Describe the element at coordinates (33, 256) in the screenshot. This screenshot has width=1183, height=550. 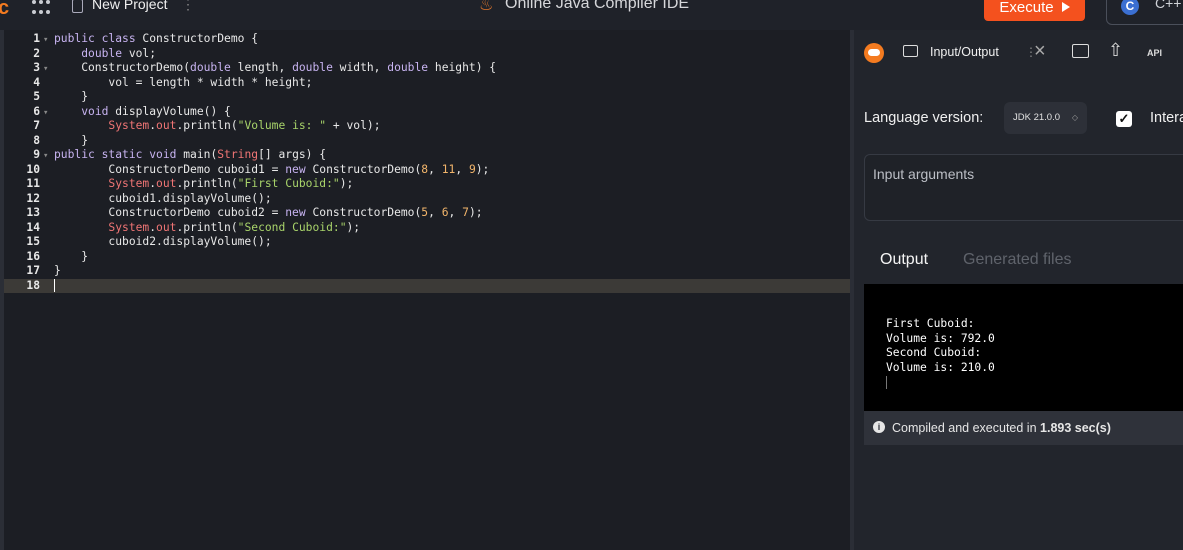
I see `line-number: 16` at that location.